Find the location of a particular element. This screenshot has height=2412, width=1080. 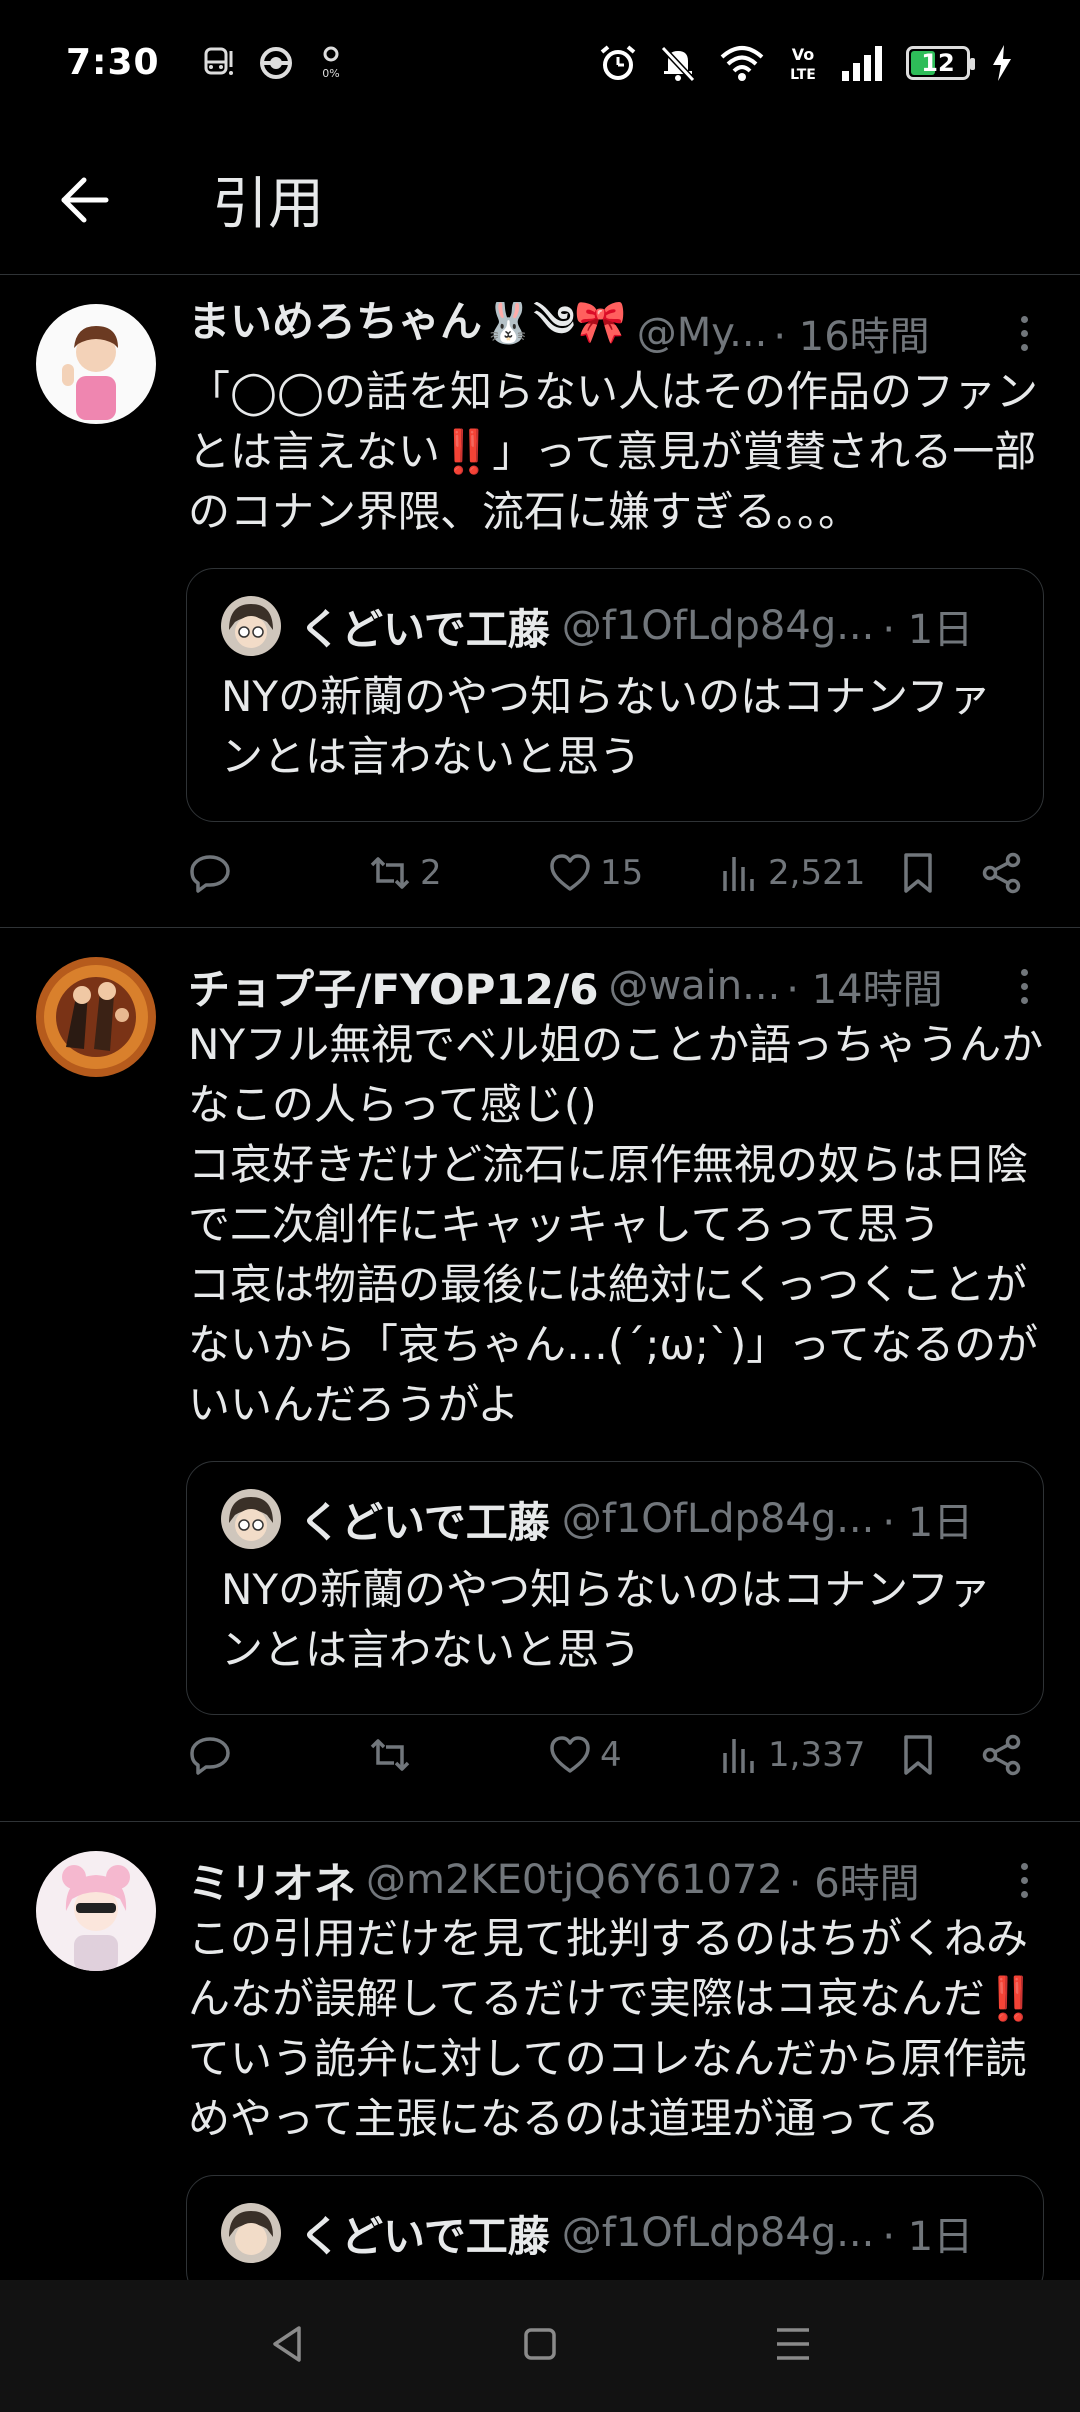

recents-menu-icon is located at coordinates (793, 2344).